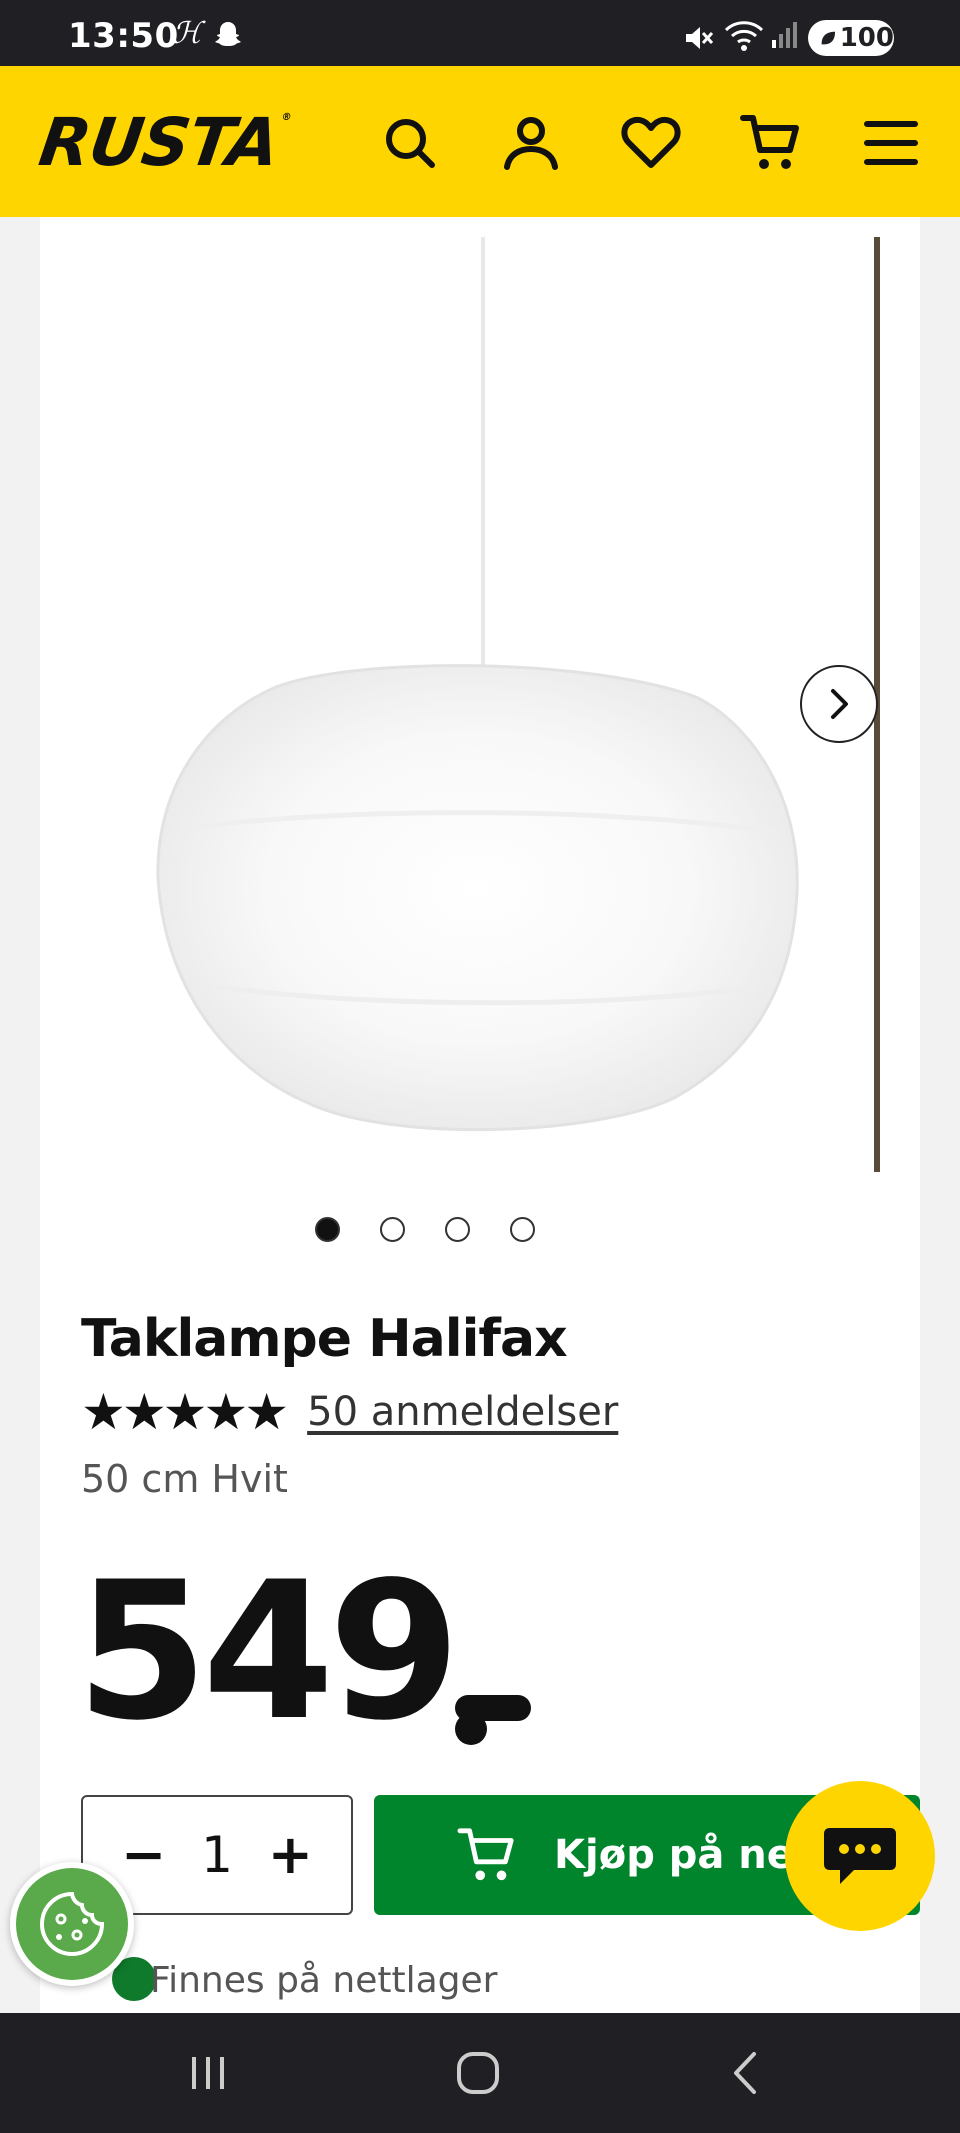 The width and height of the screenshot is (960, 2133). Describe the element at coordinates (785, 37) in the screenshot. I see `signal-icon` at that location.